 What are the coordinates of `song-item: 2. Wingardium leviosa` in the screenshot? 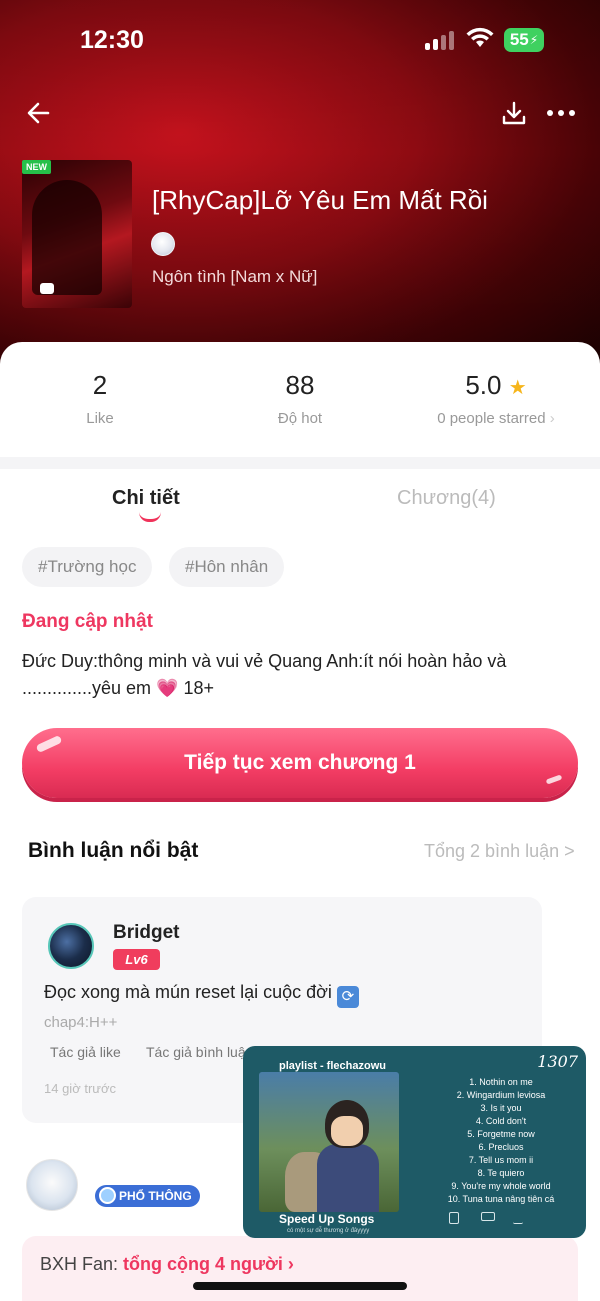 It's located at (501, 1095).